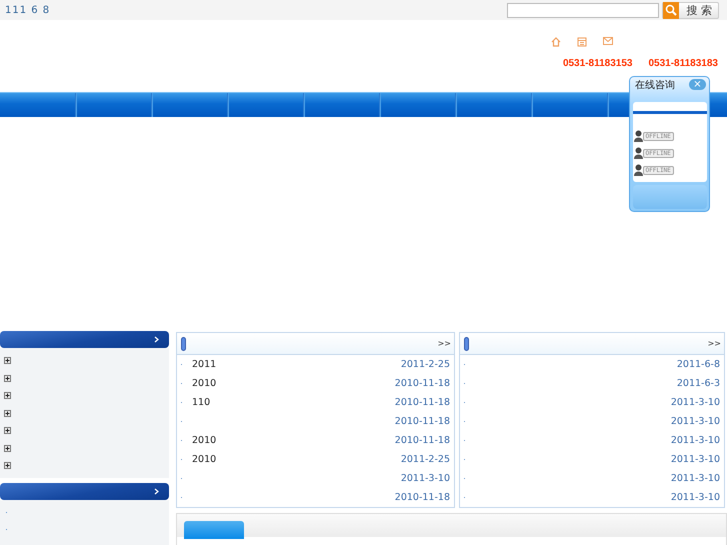  What do you see at coordinates (698, 364) in the screenshot?
I see `news-date: 2011-6-8` at bounding box center [698, 364].